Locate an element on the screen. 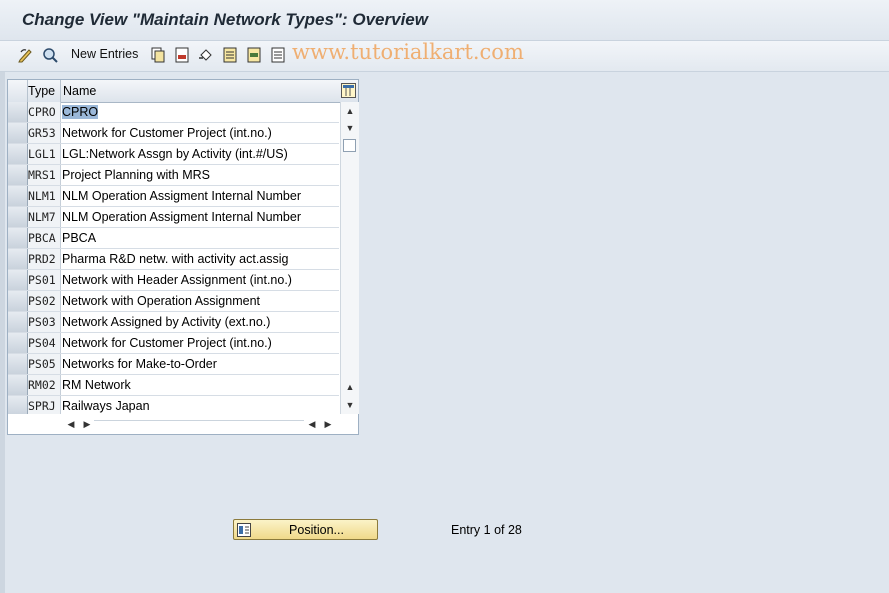 Image resolution: width=889 pixels, height=593 pixels. table-row: PBCA PBCA is located at coordinates (173, 238).